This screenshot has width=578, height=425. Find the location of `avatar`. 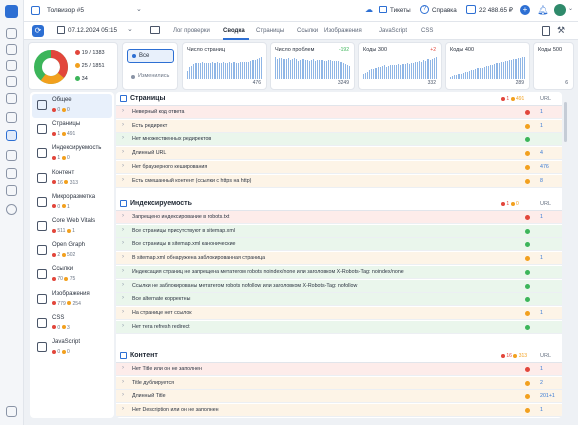

avatar is located at coordinates (560, 10).